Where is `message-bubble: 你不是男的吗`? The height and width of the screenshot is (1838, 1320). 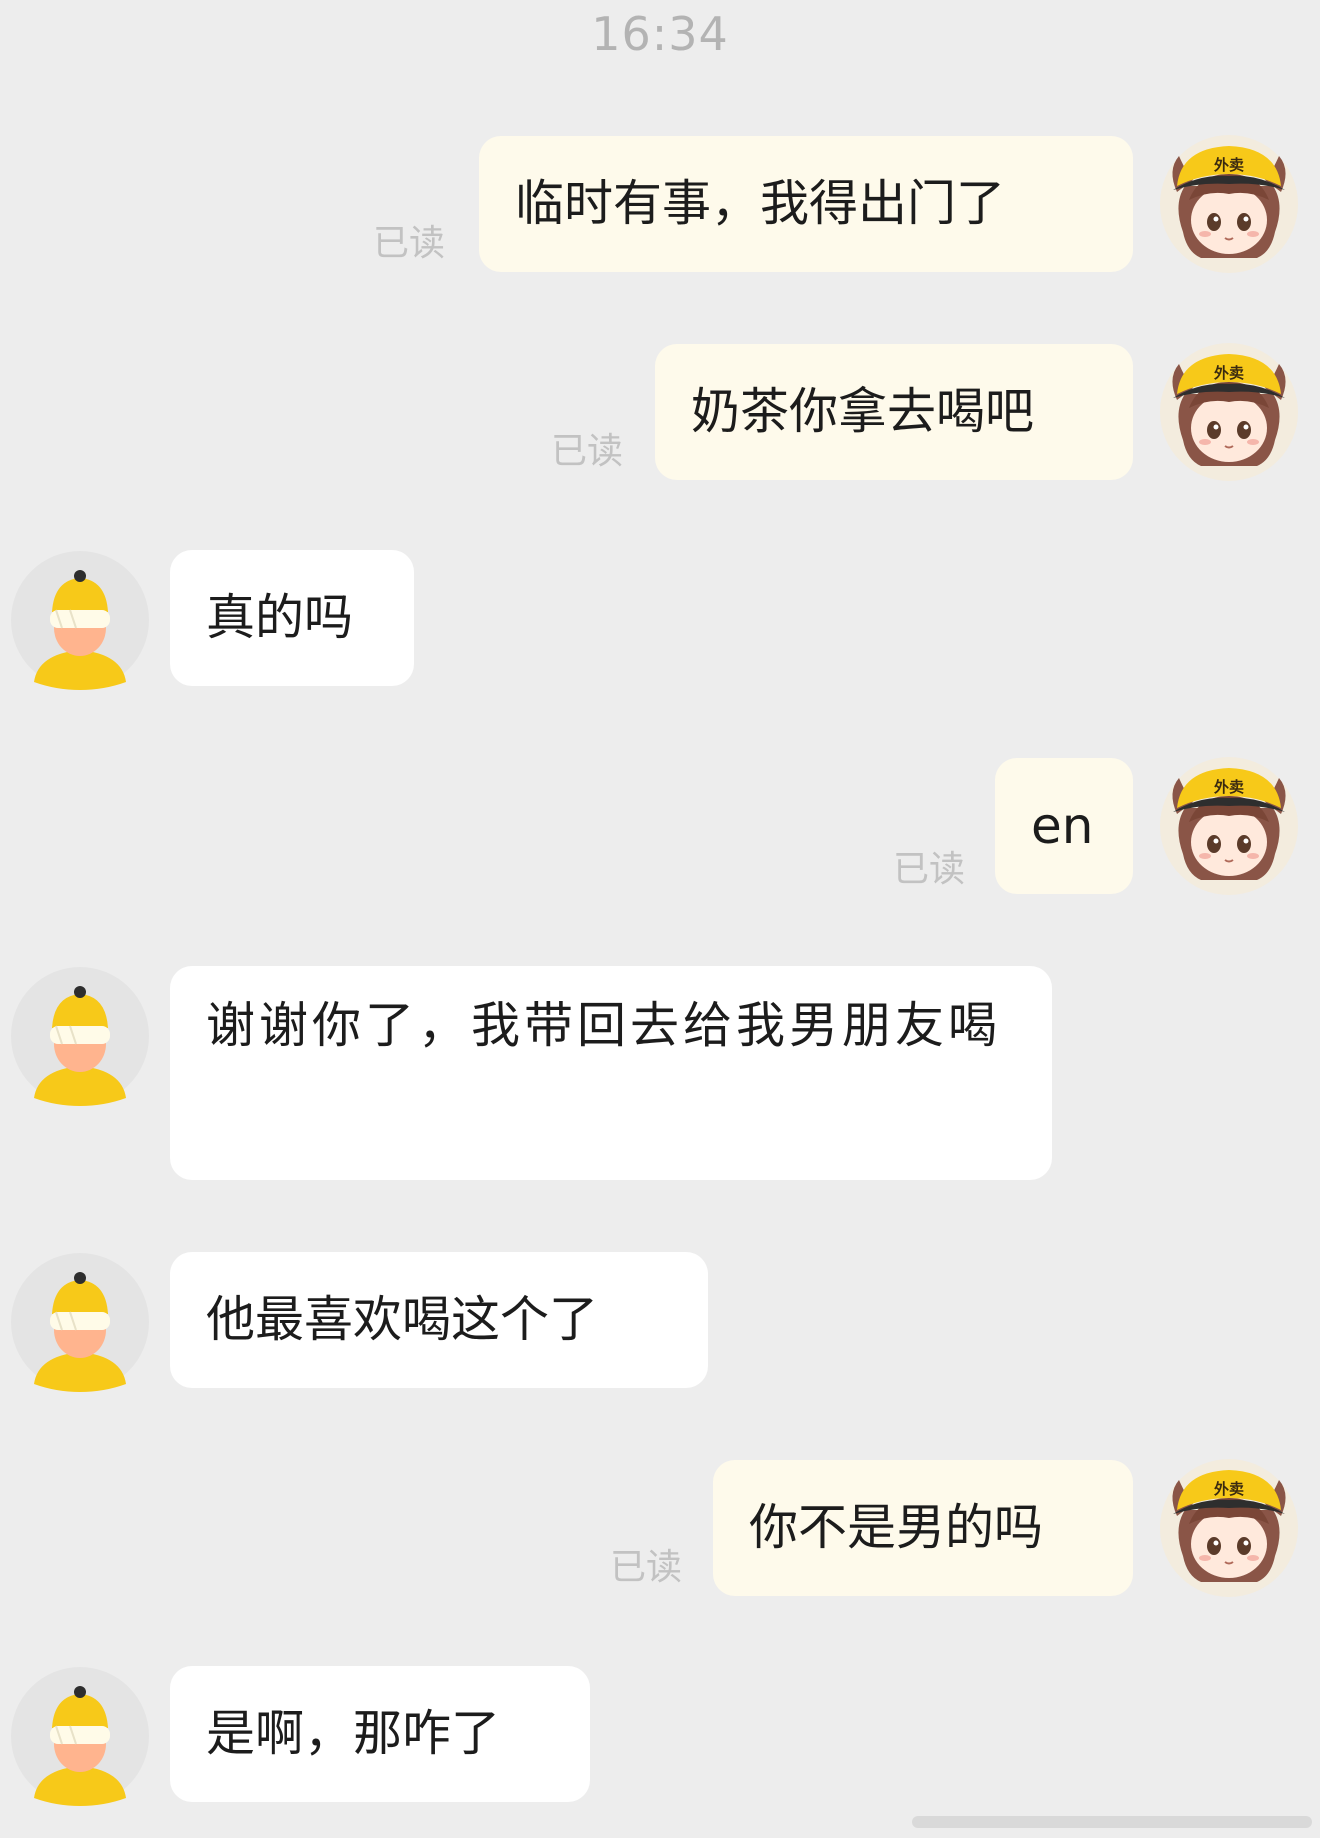 message-bubble: 你不是男的吗 is located at coordinates (923, 1528).